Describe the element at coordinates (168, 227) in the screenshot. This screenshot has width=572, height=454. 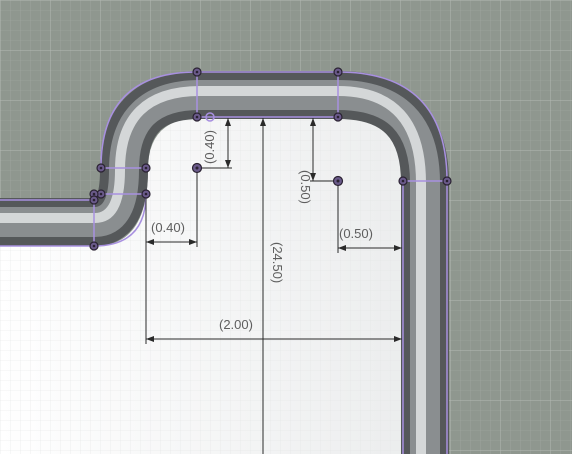
I see `dimension-label-left-h: (0.40)` at that location.